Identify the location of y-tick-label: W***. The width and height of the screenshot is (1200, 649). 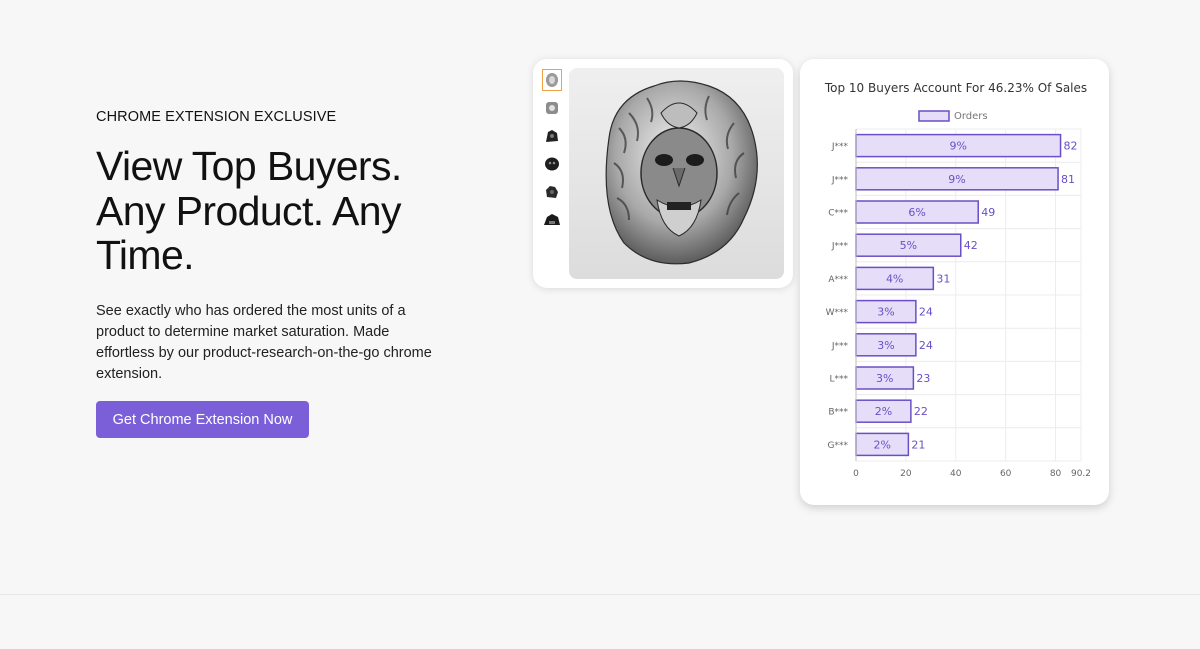
(837, 313).